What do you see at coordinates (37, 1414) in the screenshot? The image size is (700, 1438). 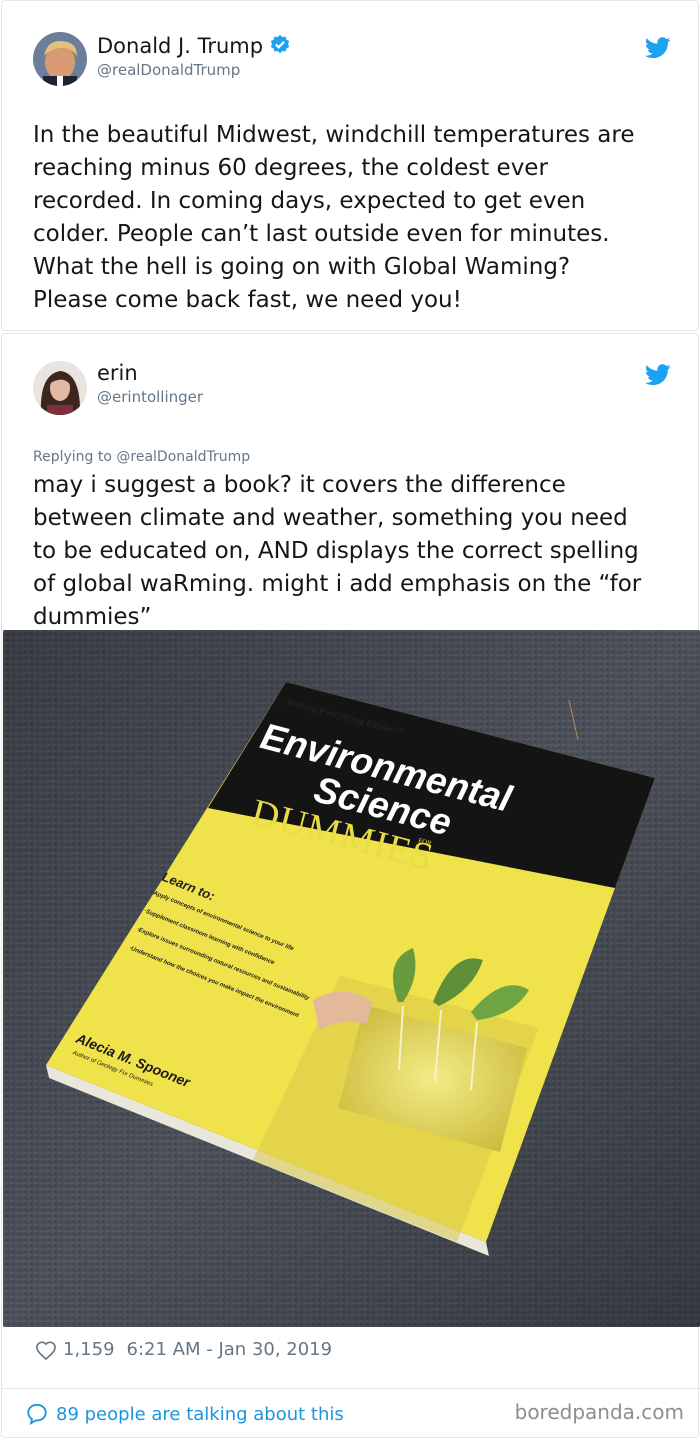 I see `speech-bubble-icon` at bounding box center [37, 1414].